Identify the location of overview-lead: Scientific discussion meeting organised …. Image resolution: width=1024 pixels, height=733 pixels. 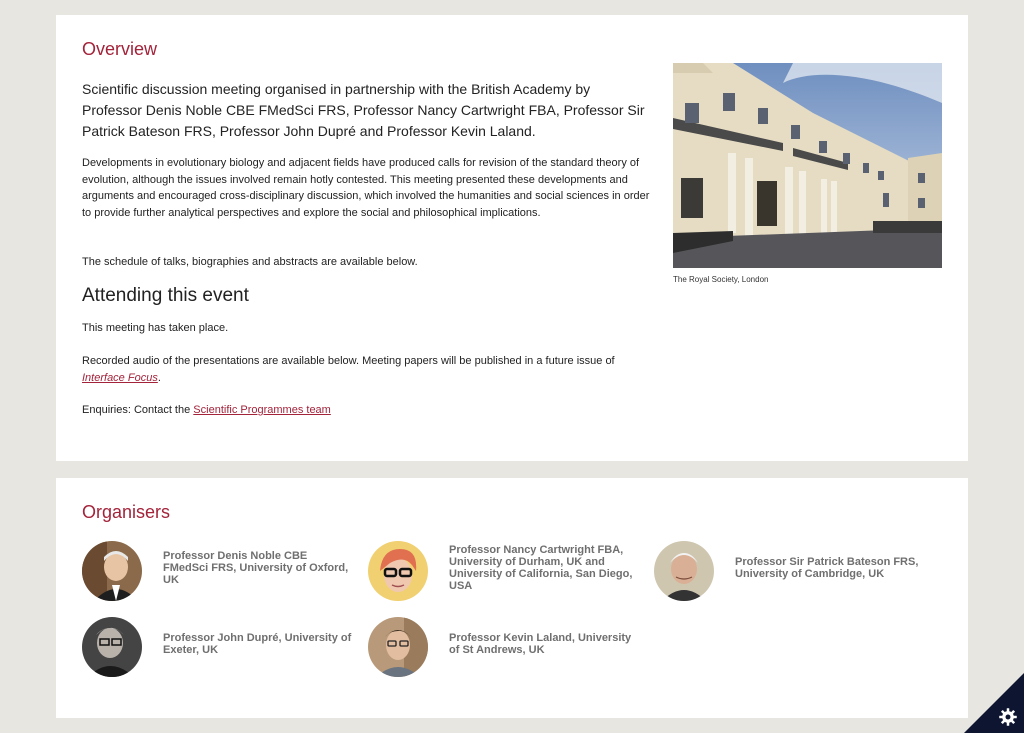
(363, 110).